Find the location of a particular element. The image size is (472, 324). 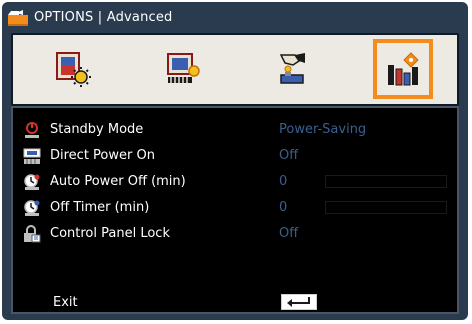

image-settings-icon is located at coordinates (73, 69).